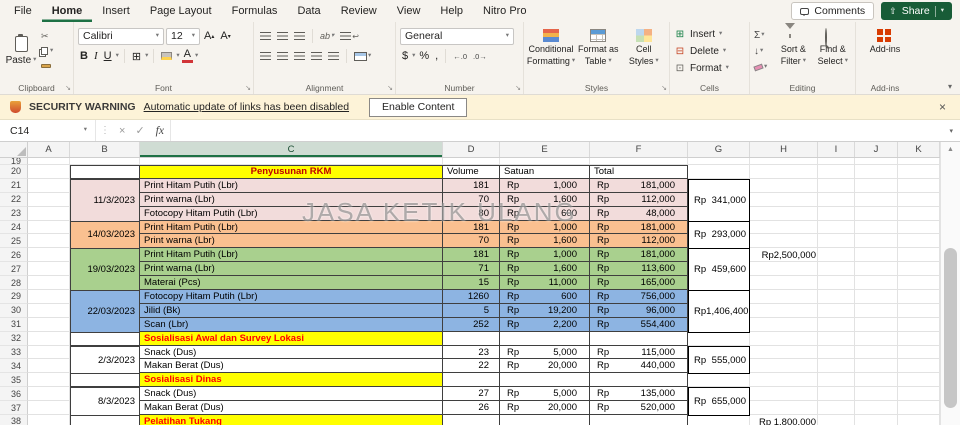  What do you see at coordinates (919, 352) in the screenshot?
I see `cell-K33` at bounding box center [919, 352].